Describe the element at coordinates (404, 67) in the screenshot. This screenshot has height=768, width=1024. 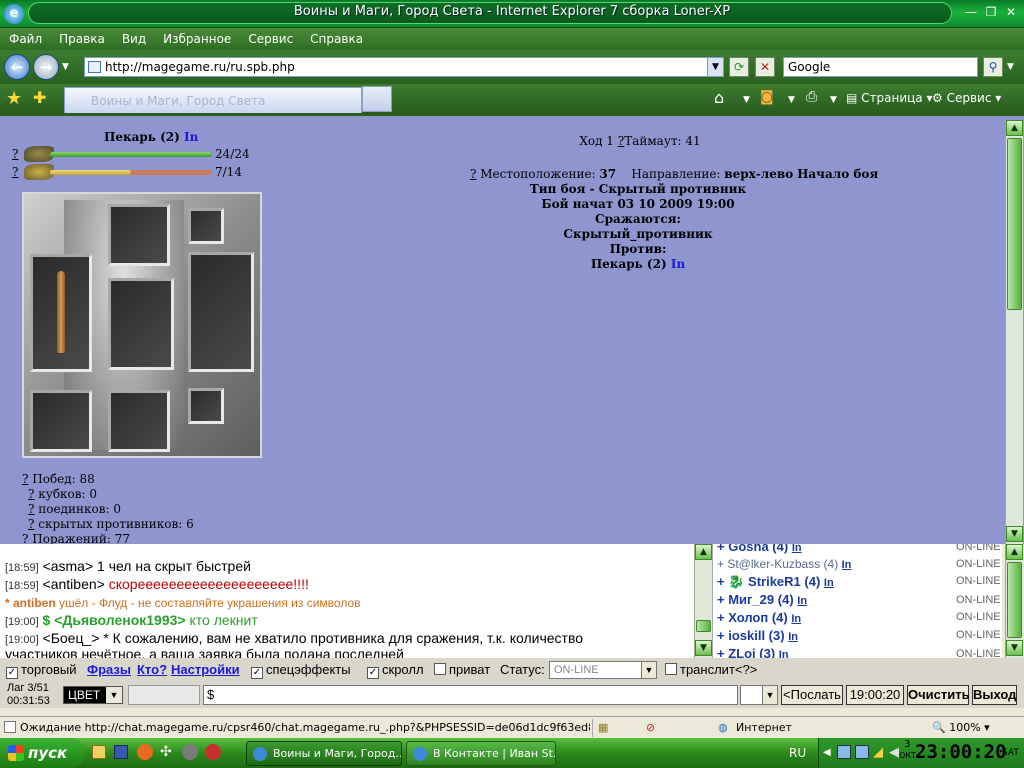
I see `address-input: http://magegame.ru/ru.spb.php ▼` at that location.